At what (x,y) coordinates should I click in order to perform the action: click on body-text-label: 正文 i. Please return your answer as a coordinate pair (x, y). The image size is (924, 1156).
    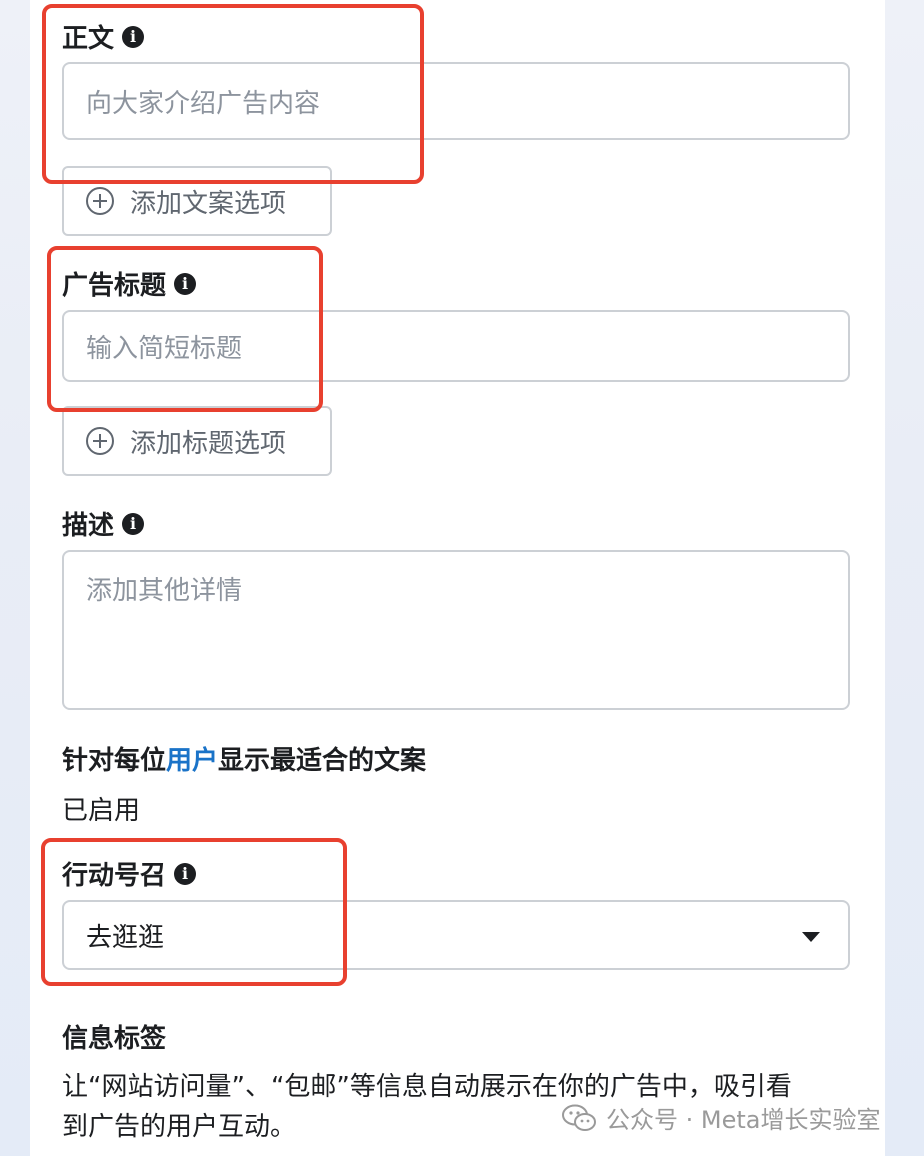
    Looking at the image, I should click on (103, 36).